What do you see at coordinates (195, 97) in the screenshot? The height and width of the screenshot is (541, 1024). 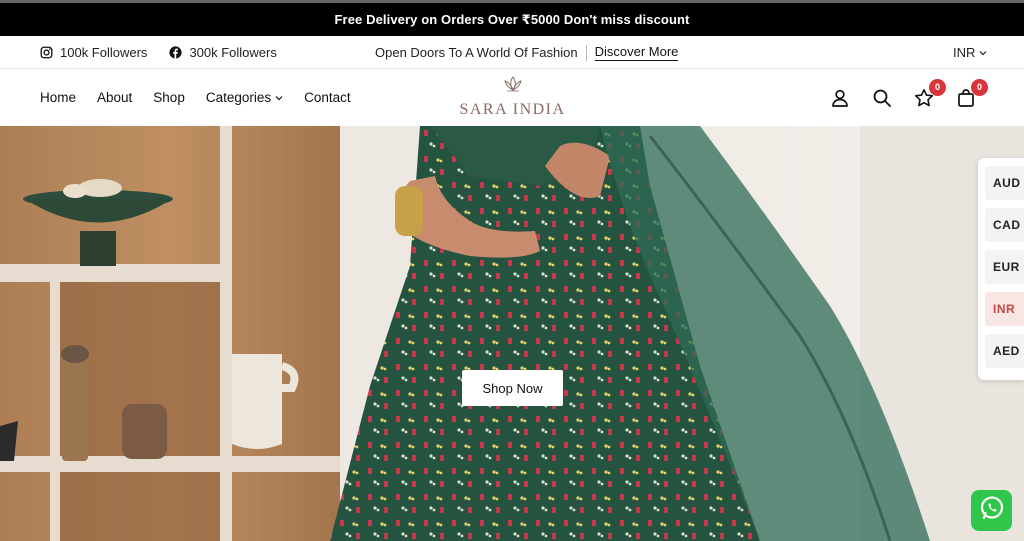 I see `main-menu: Home About Shop Categories Contact` at bounding box center [195, 97].